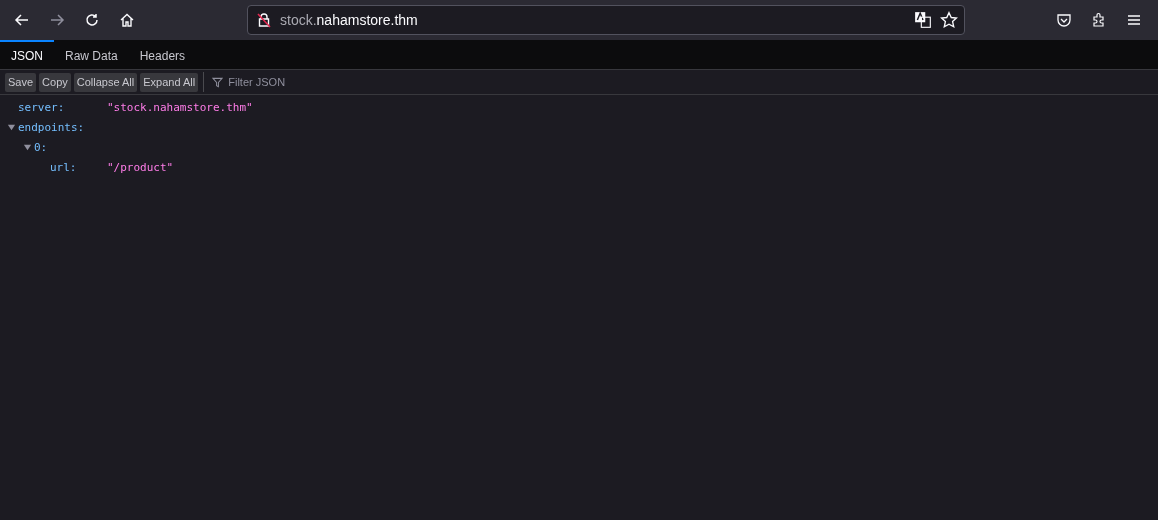  I want to click on viewer-tab: Headers, so click(162, 54).